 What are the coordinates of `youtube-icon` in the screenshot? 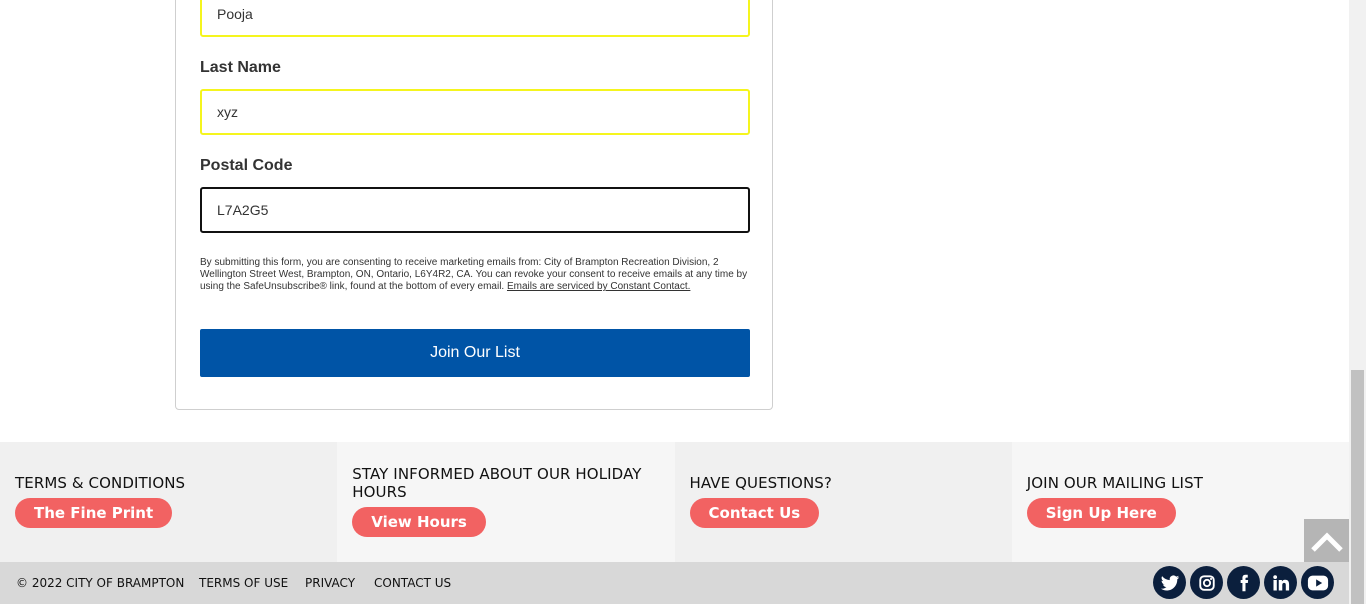 It's located at (1317, 582).